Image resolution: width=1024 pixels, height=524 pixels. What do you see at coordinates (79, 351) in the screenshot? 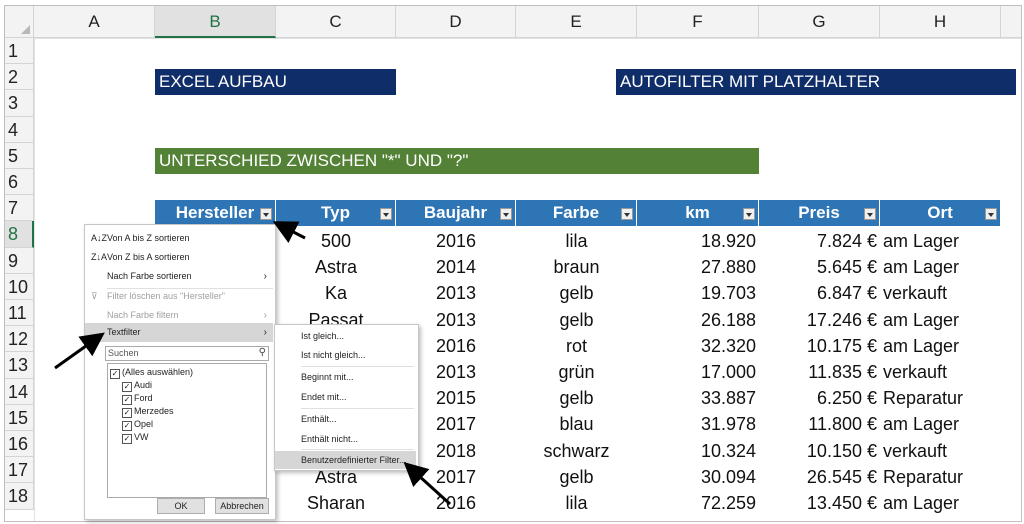
I see `arrow-to-textfilter` at bounding box center [79, 351].